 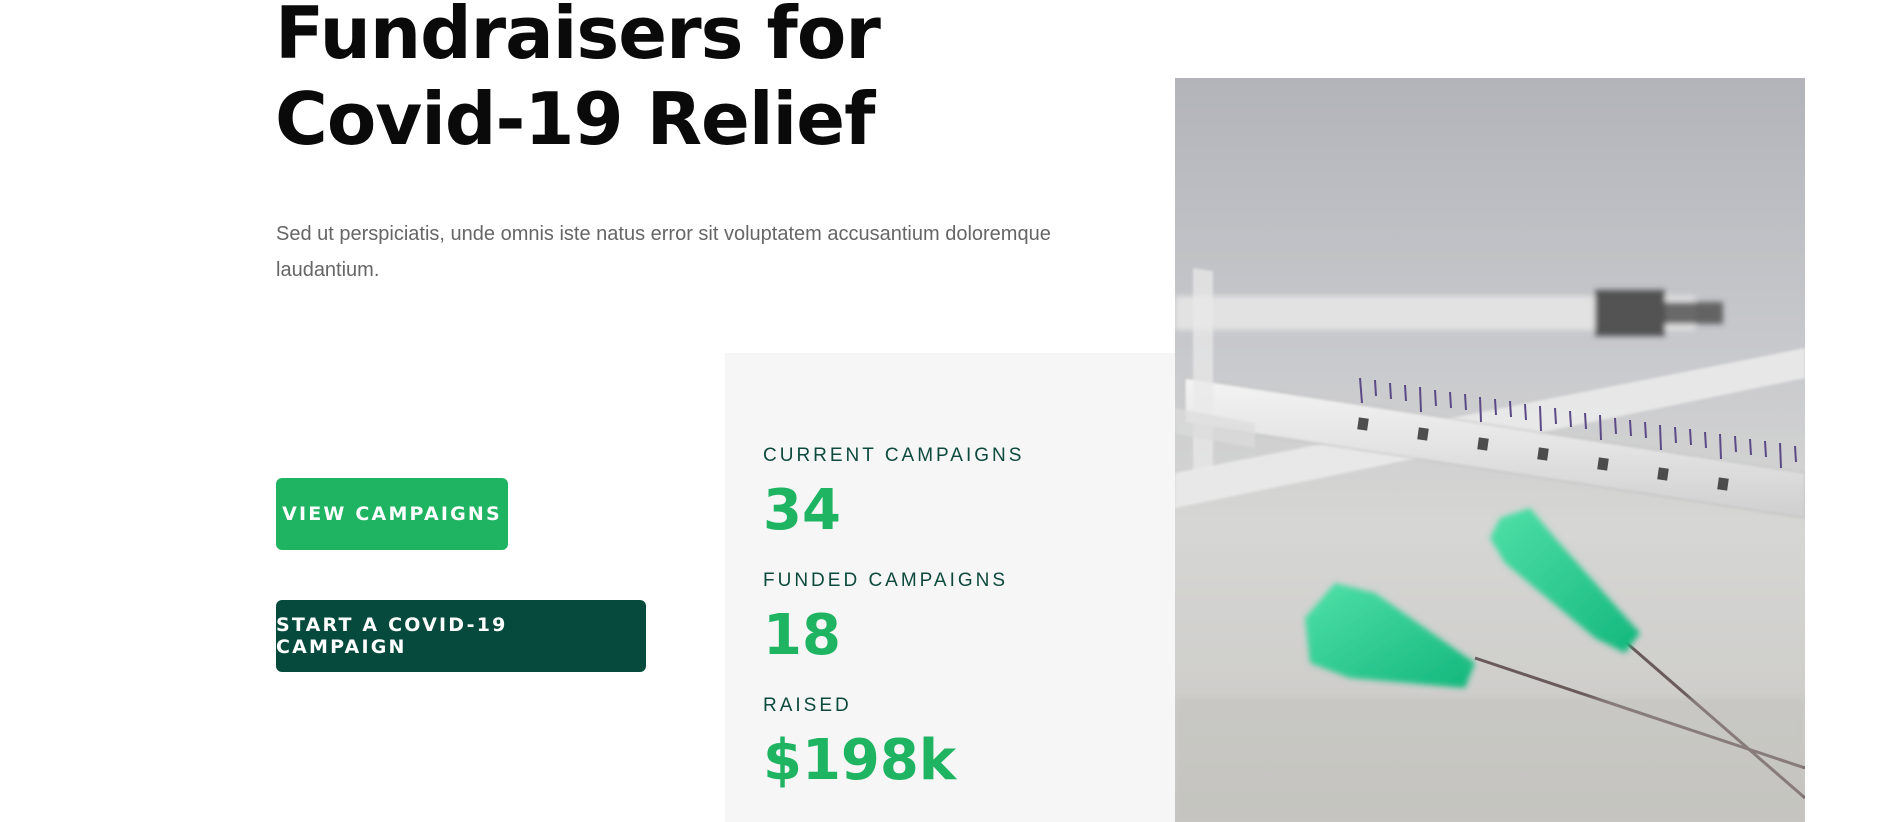 I want to click on start-campaign-button: START A COVID-19 CAMPAIGN, so click(x=461, y=636).